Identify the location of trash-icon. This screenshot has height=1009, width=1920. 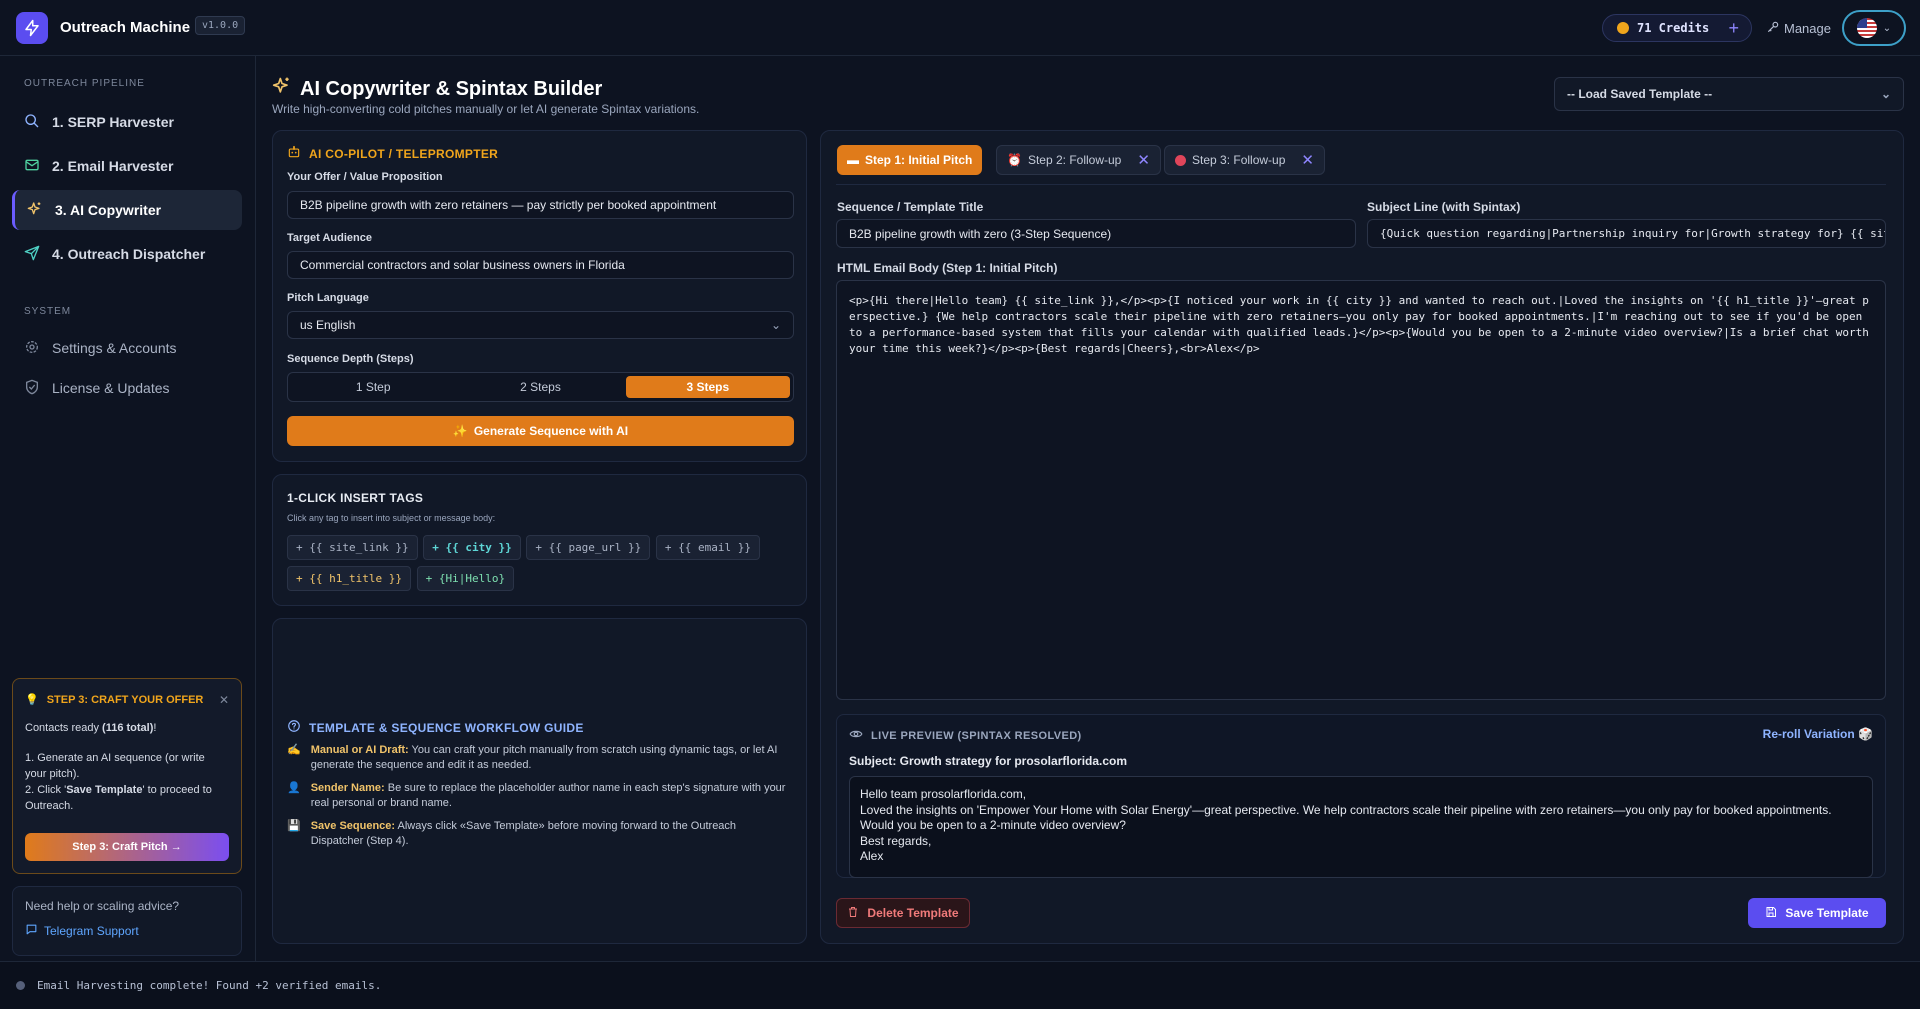
(853, 913).